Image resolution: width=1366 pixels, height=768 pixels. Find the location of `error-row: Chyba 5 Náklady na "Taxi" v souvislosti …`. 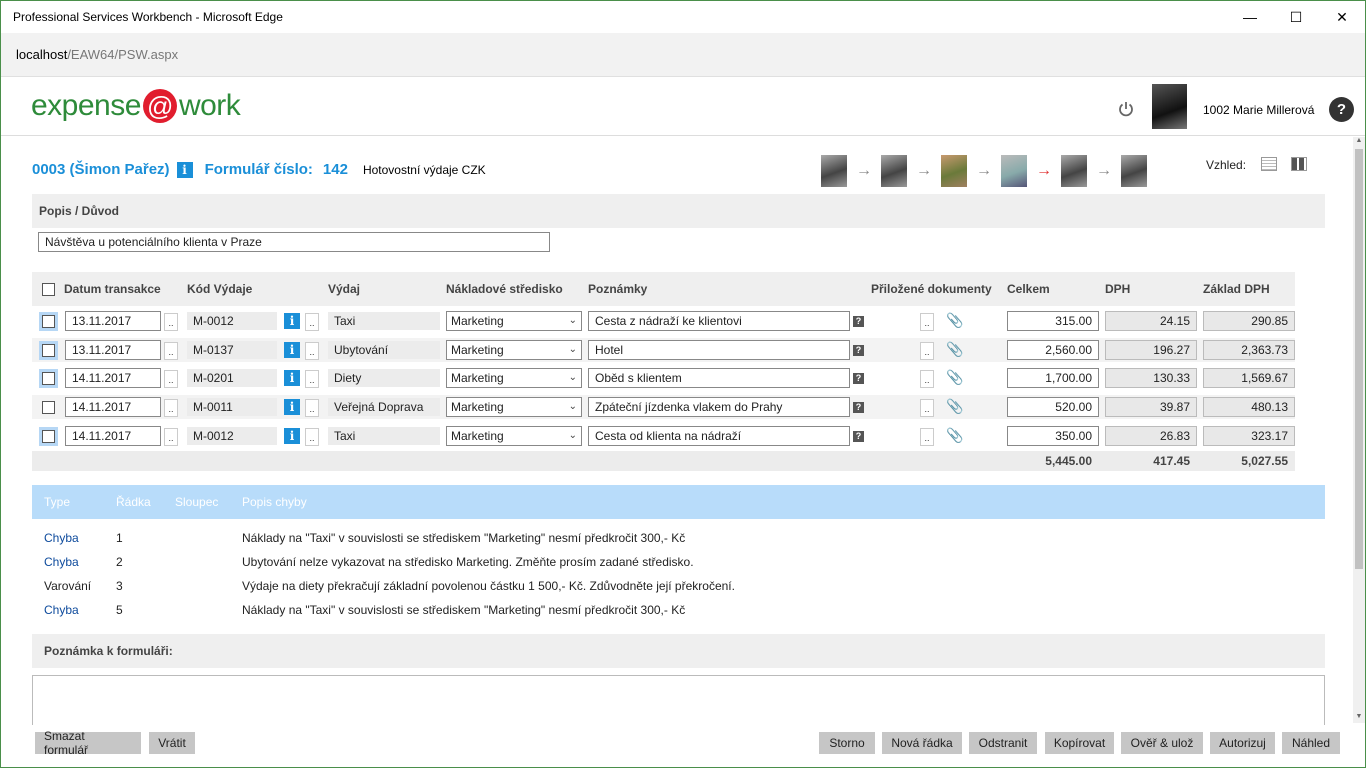

error-row: Chyba 5 Náklady na "Taxi" v souvislosti … is located at coordinates (678, 610).